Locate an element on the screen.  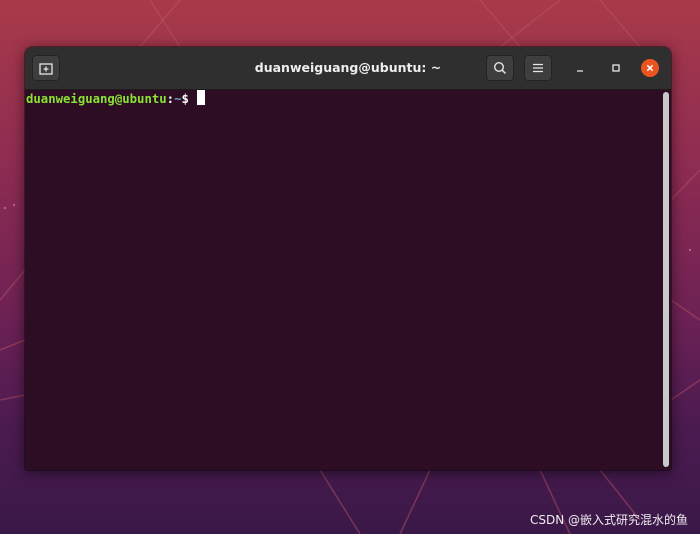
hamburger-menu-icon is located at coordinates (538, 68).